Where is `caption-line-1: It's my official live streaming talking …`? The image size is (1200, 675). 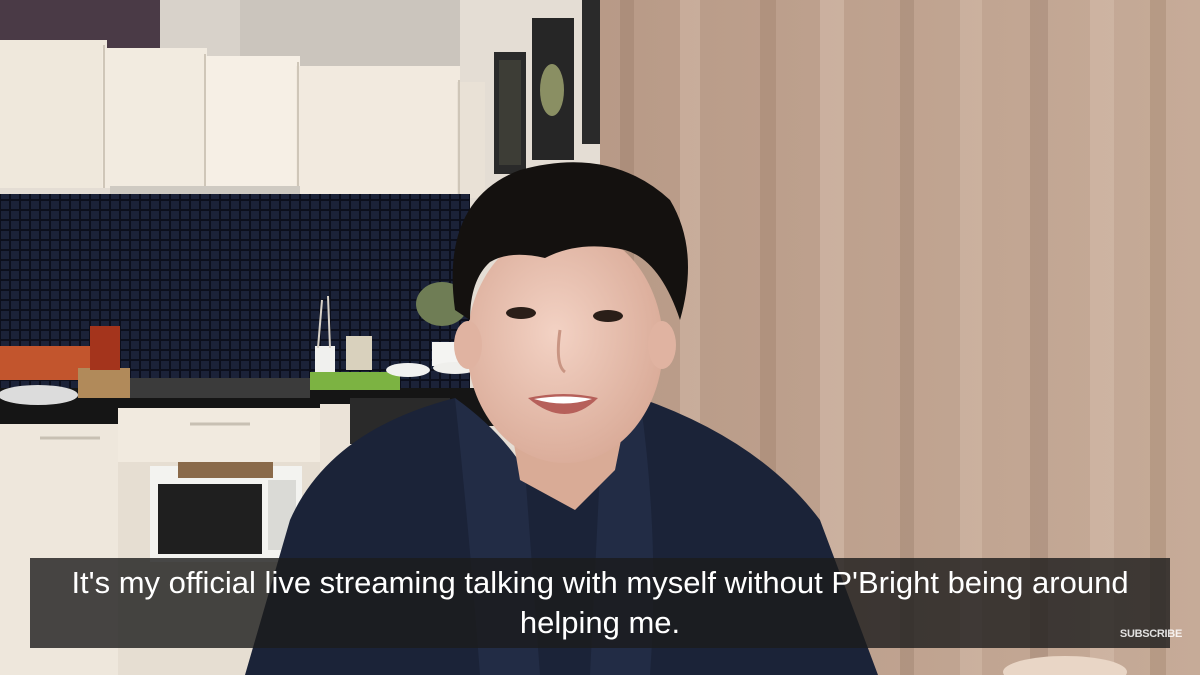 caption-line-1: It's my official live streaming talking … is located at coordinates (600, 582).